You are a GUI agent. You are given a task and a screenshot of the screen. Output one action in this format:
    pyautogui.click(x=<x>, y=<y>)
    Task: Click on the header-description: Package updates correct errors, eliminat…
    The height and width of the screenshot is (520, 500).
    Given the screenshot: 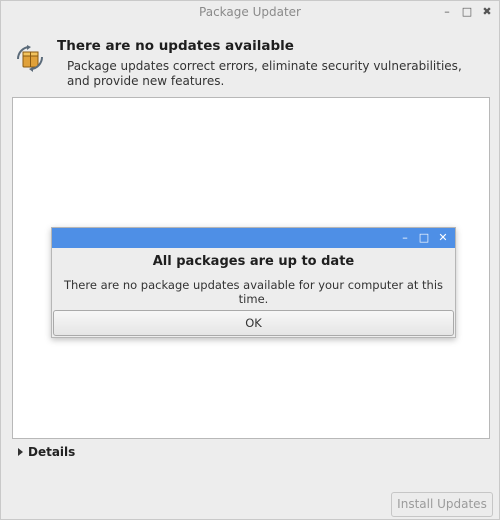 What is the action you would take?
    pyautogui.click(x=264, y=73)
    